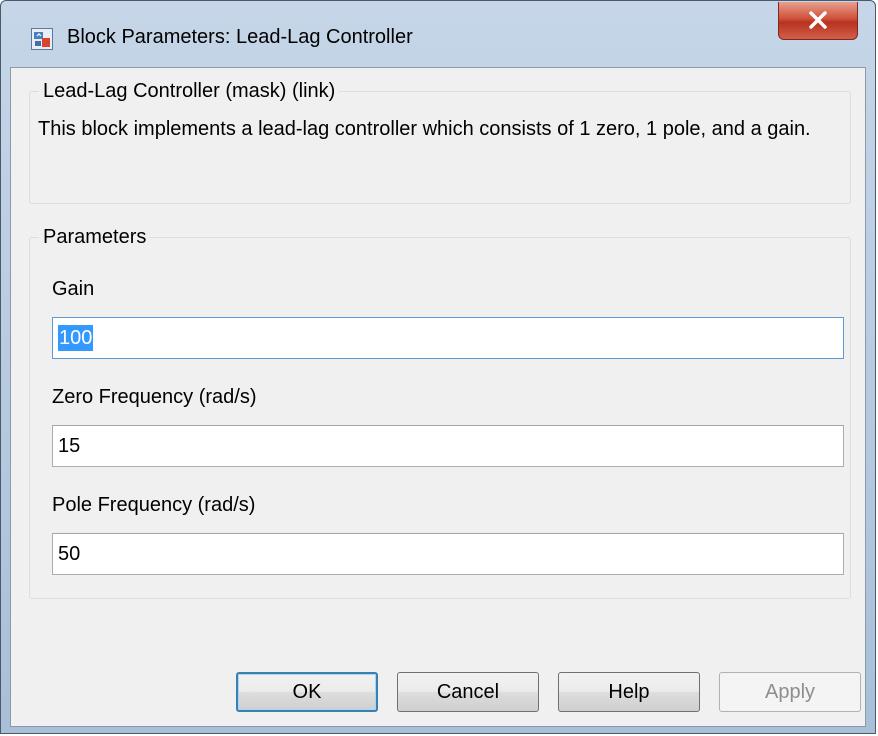  I want to click on title-bar: Block Parameters: Lead-Lag Controller, so click(438, 34).